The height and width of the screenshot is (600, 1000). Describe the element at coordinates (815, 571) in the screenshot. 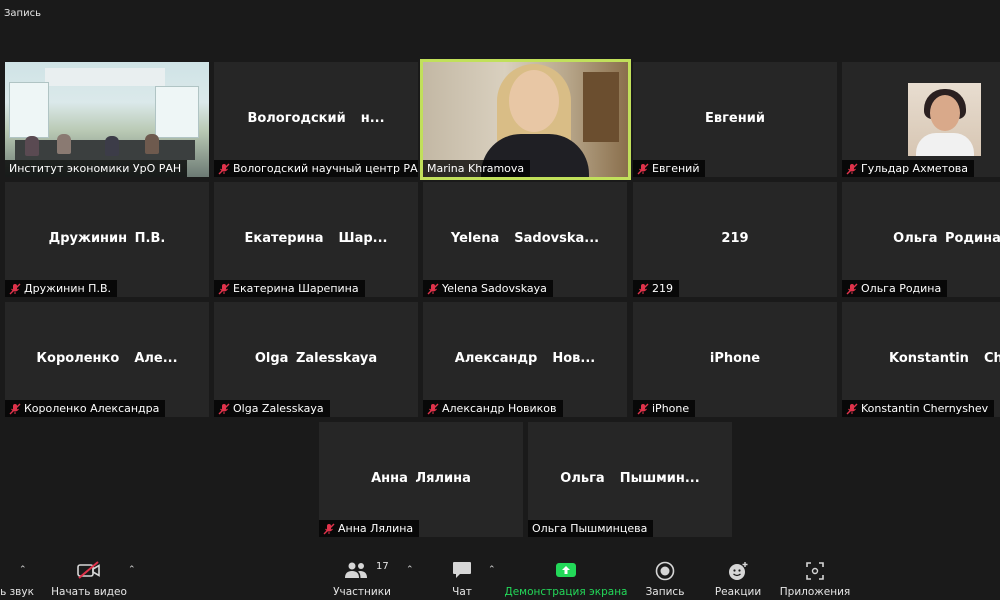

I see `apps-icon` at that location.